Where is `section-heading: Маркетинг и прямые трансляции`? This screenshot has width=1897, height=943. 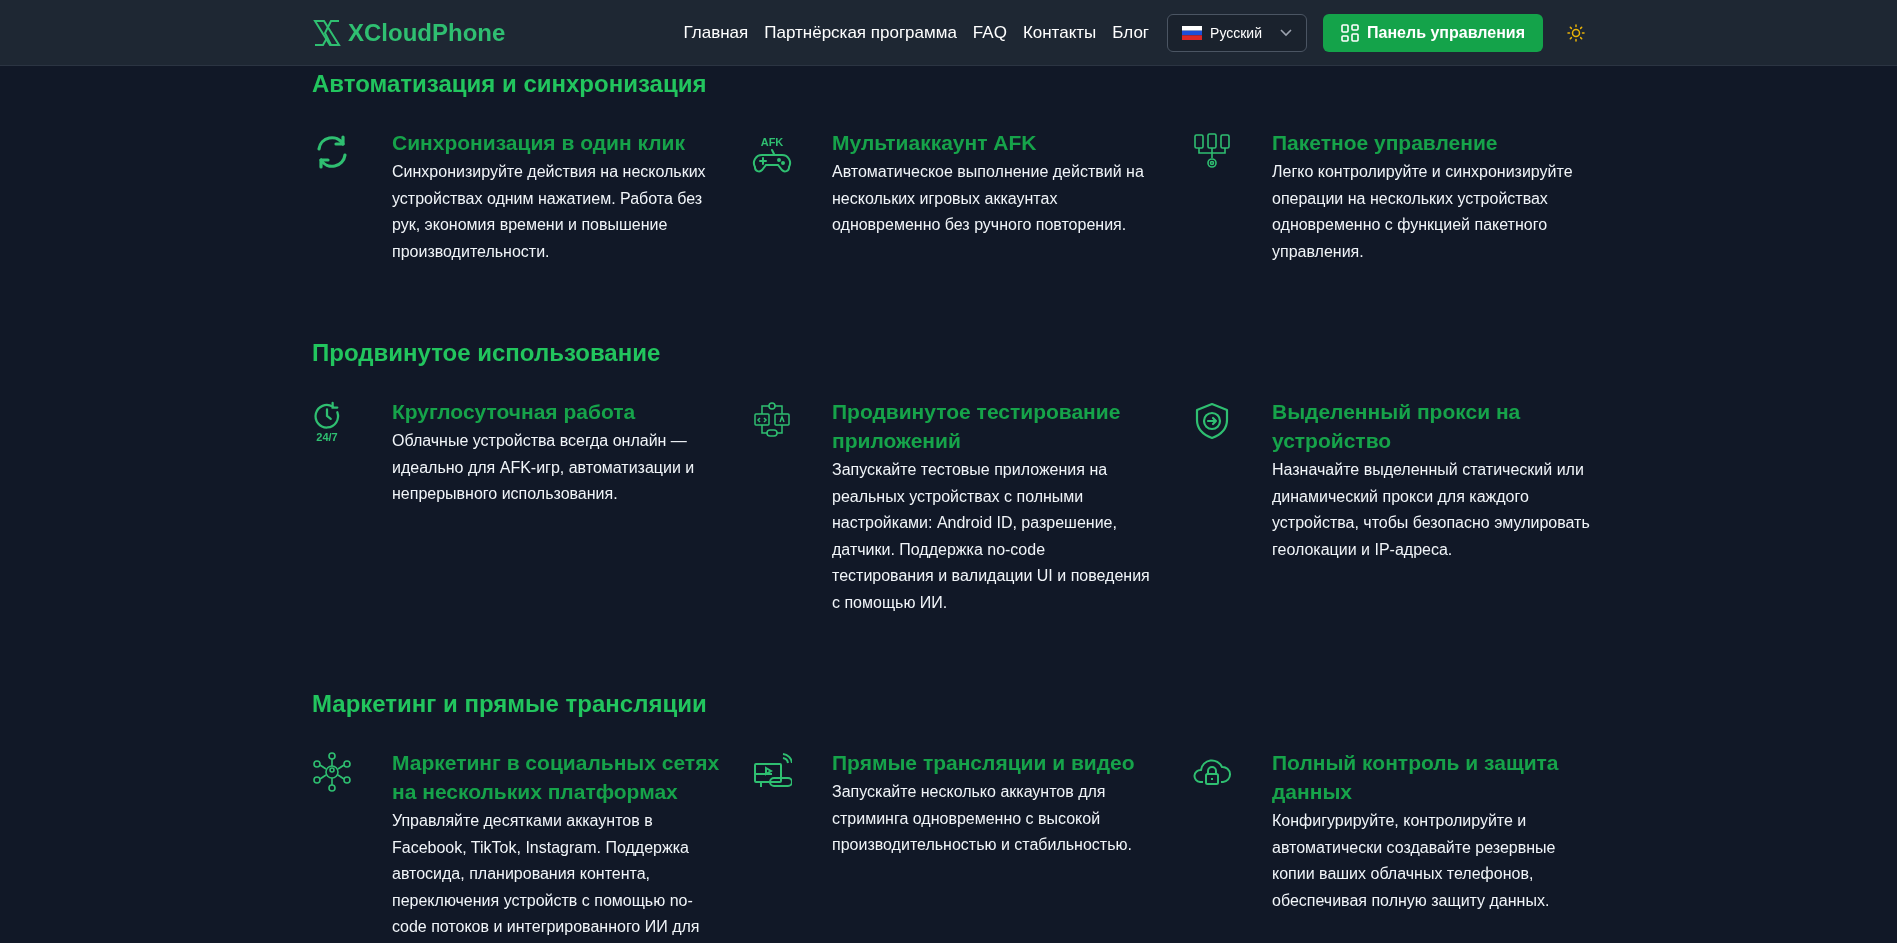
section-heading: Маркетинг и прямые трансляции is located at coordinates (510, 704).